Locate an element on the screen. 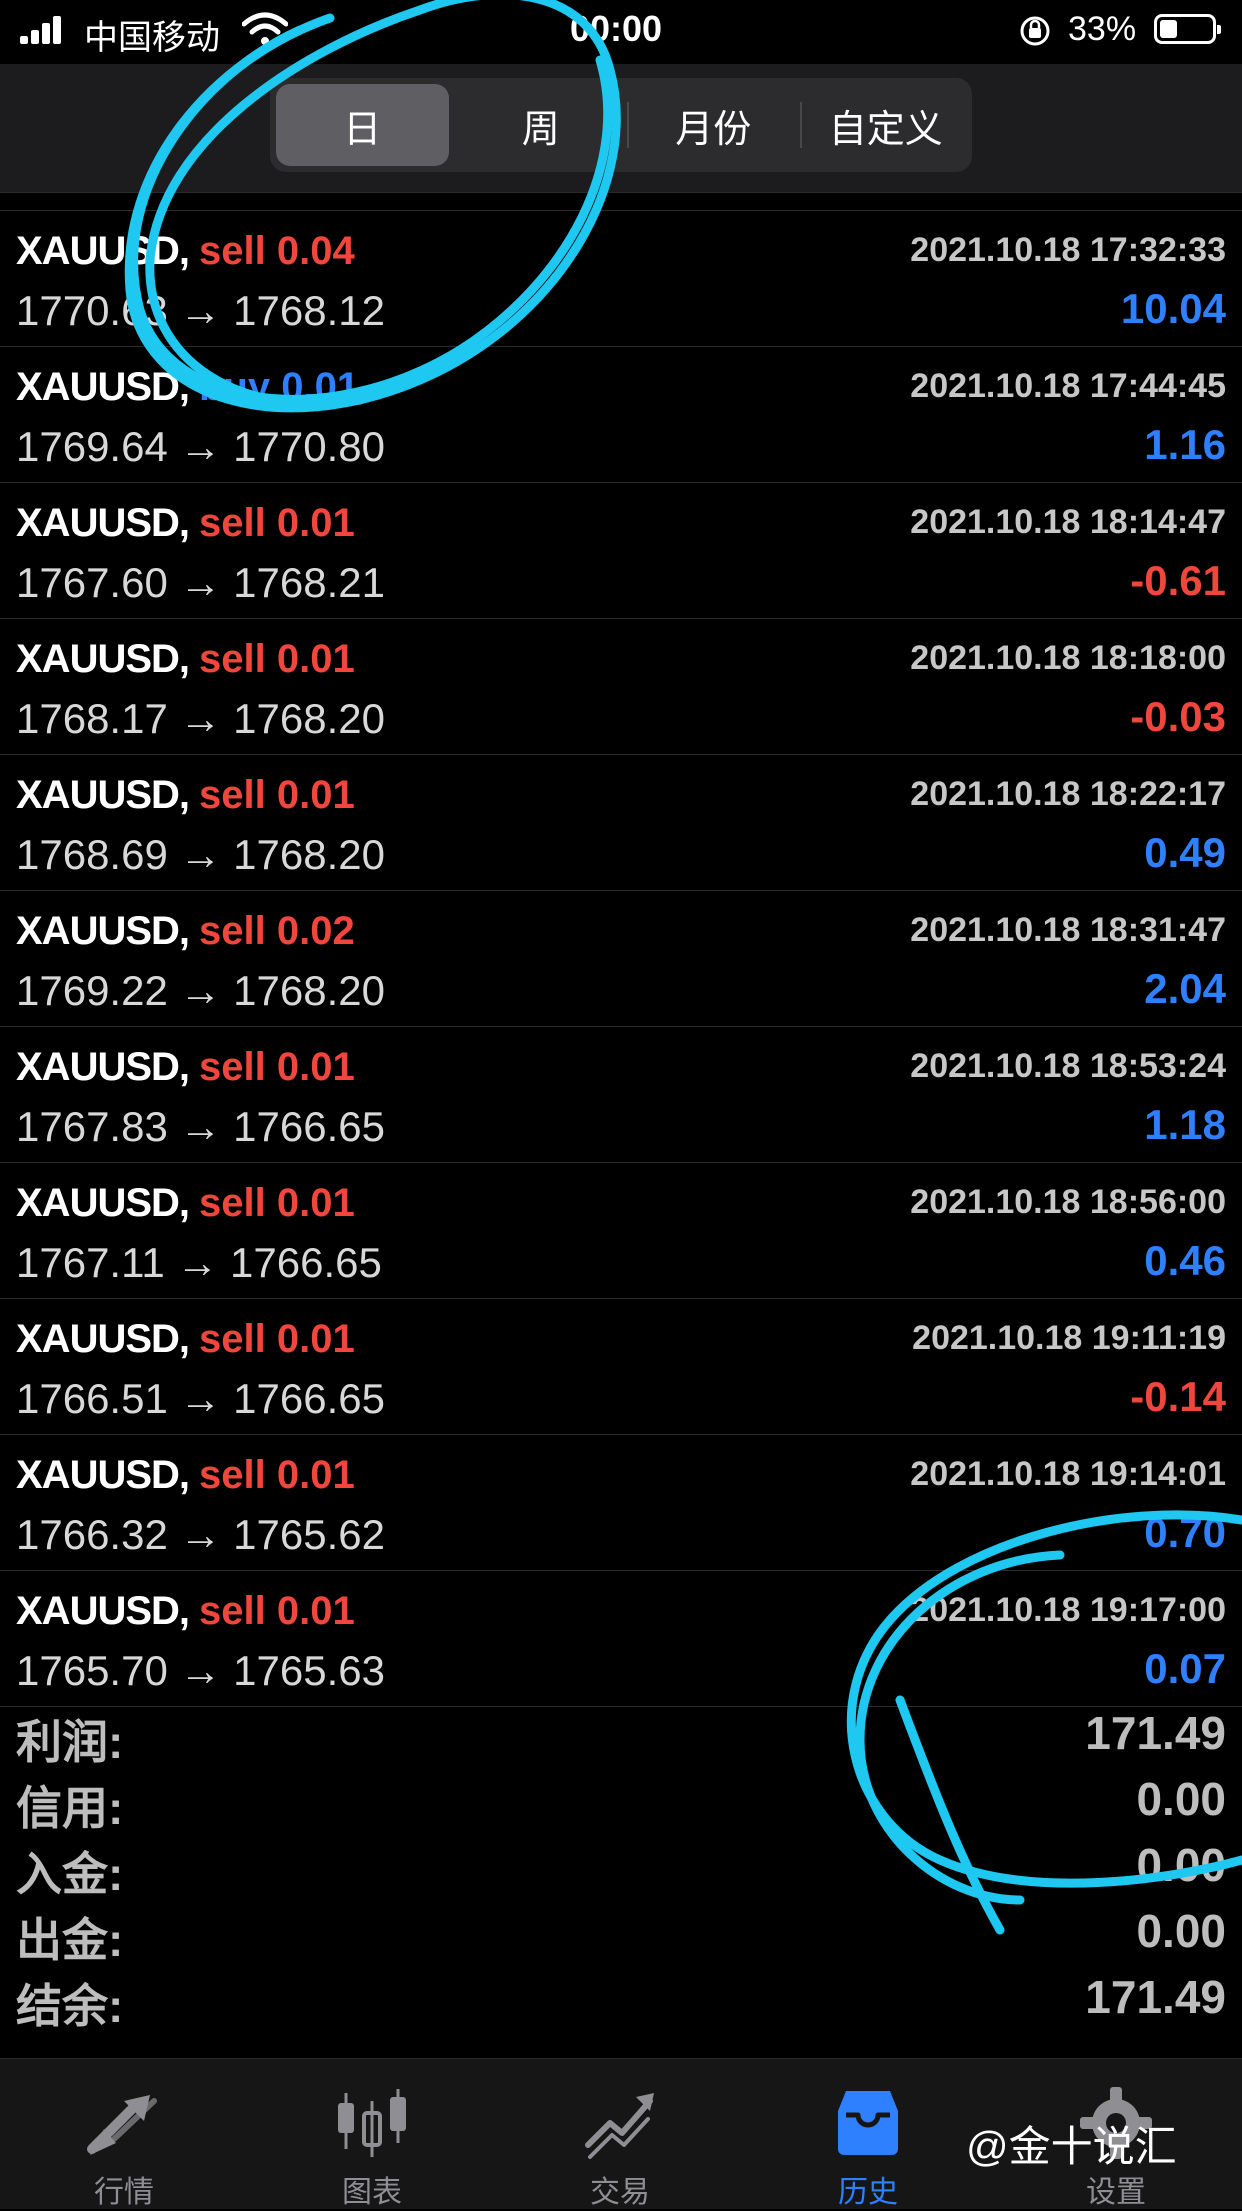  status-bar: 中国移动 00:00 33% is located at coordinates (621, 32).